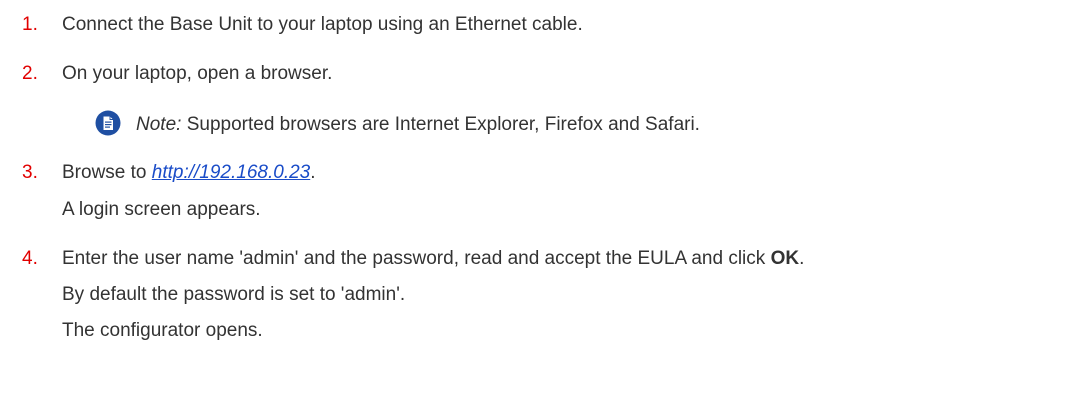  Describe the element at coordinates (30, 24) in the screenshot. I see `step-number: 1.` at that location.